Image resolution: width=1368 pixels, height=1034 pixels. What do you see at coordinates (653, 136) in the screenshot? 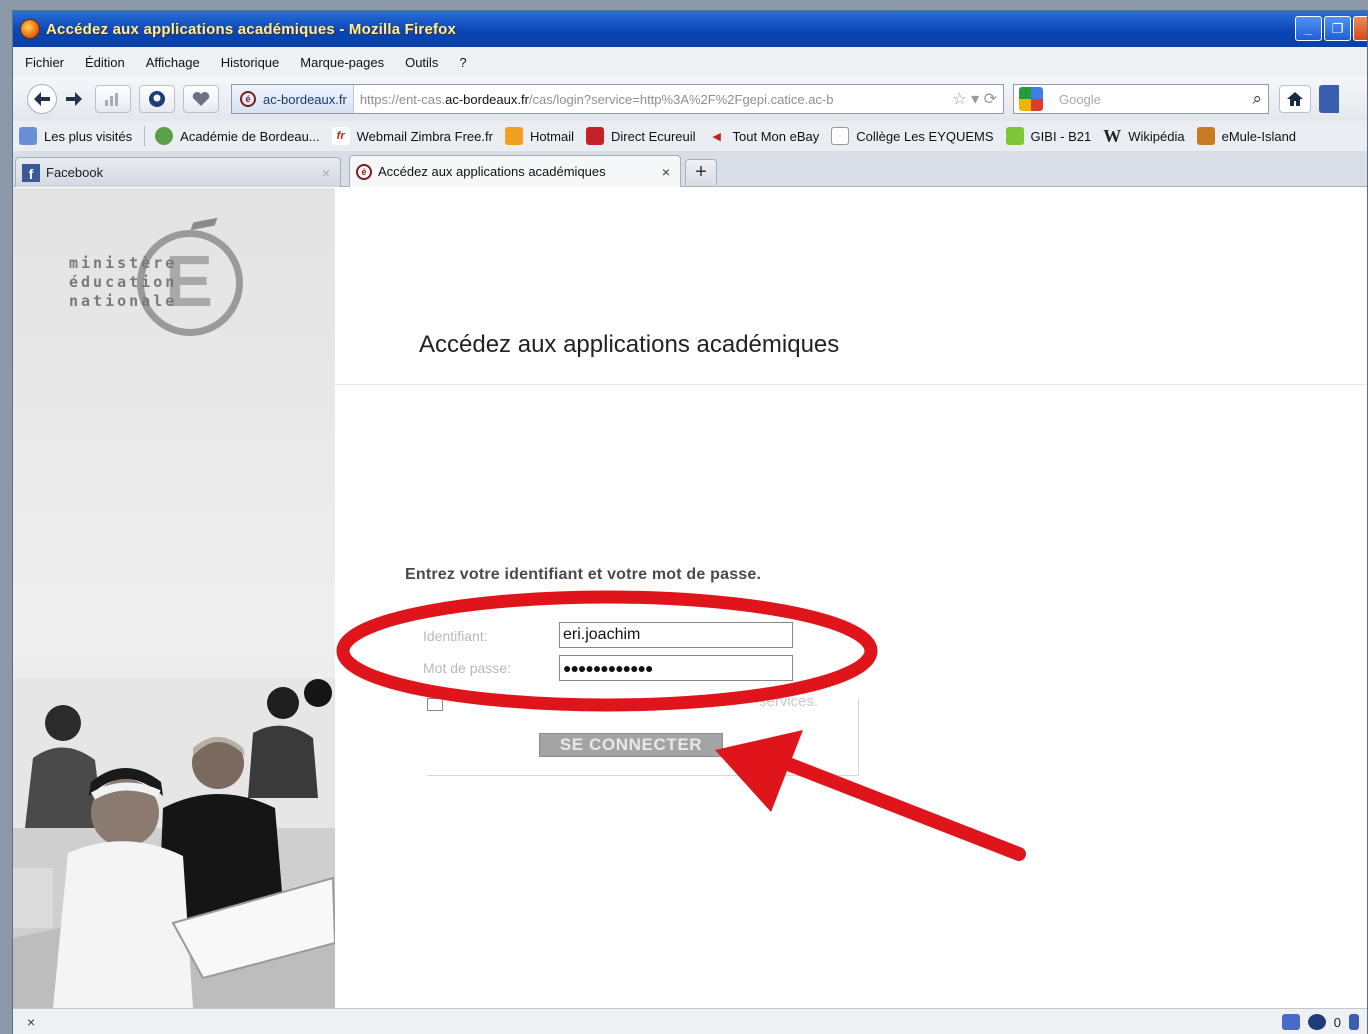
I see `bookmark-label: Direct Ecureuil` at bounding box center [653, 136].